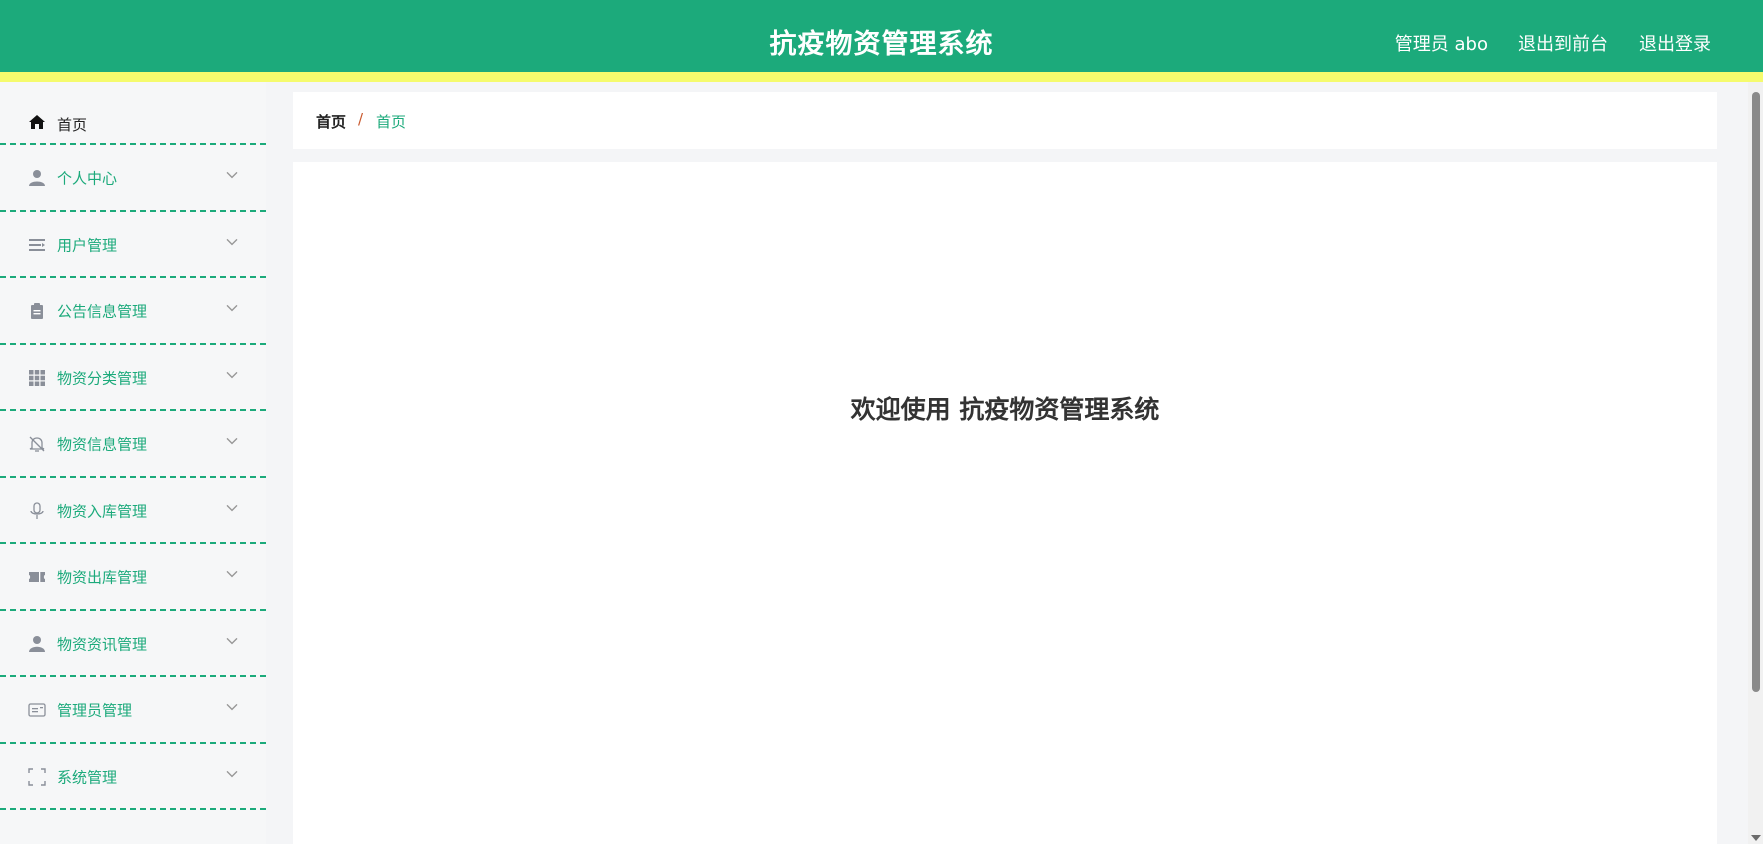 This screenshot has width=1763, height=844. Describe the element at coordinates (37, 644) in the screenshot. I see `person-icon` at that location.